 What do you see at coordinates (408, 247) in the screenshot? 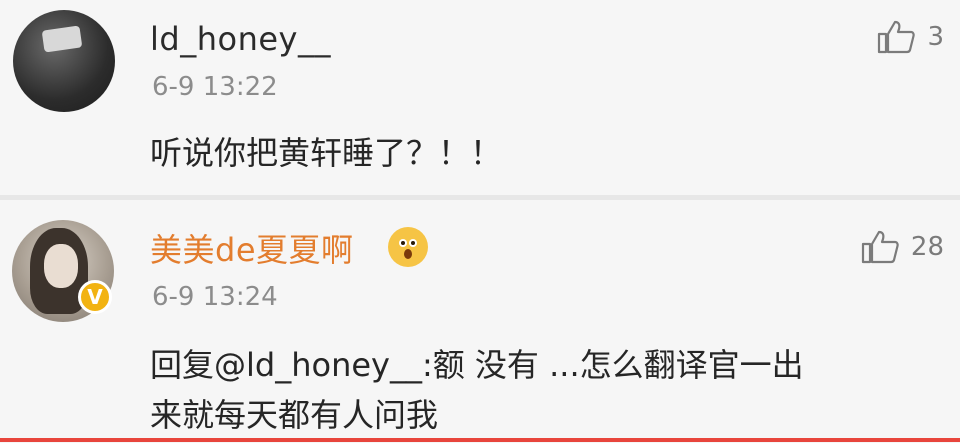
I see `emoji-icon` at bounding box center [408, 247].